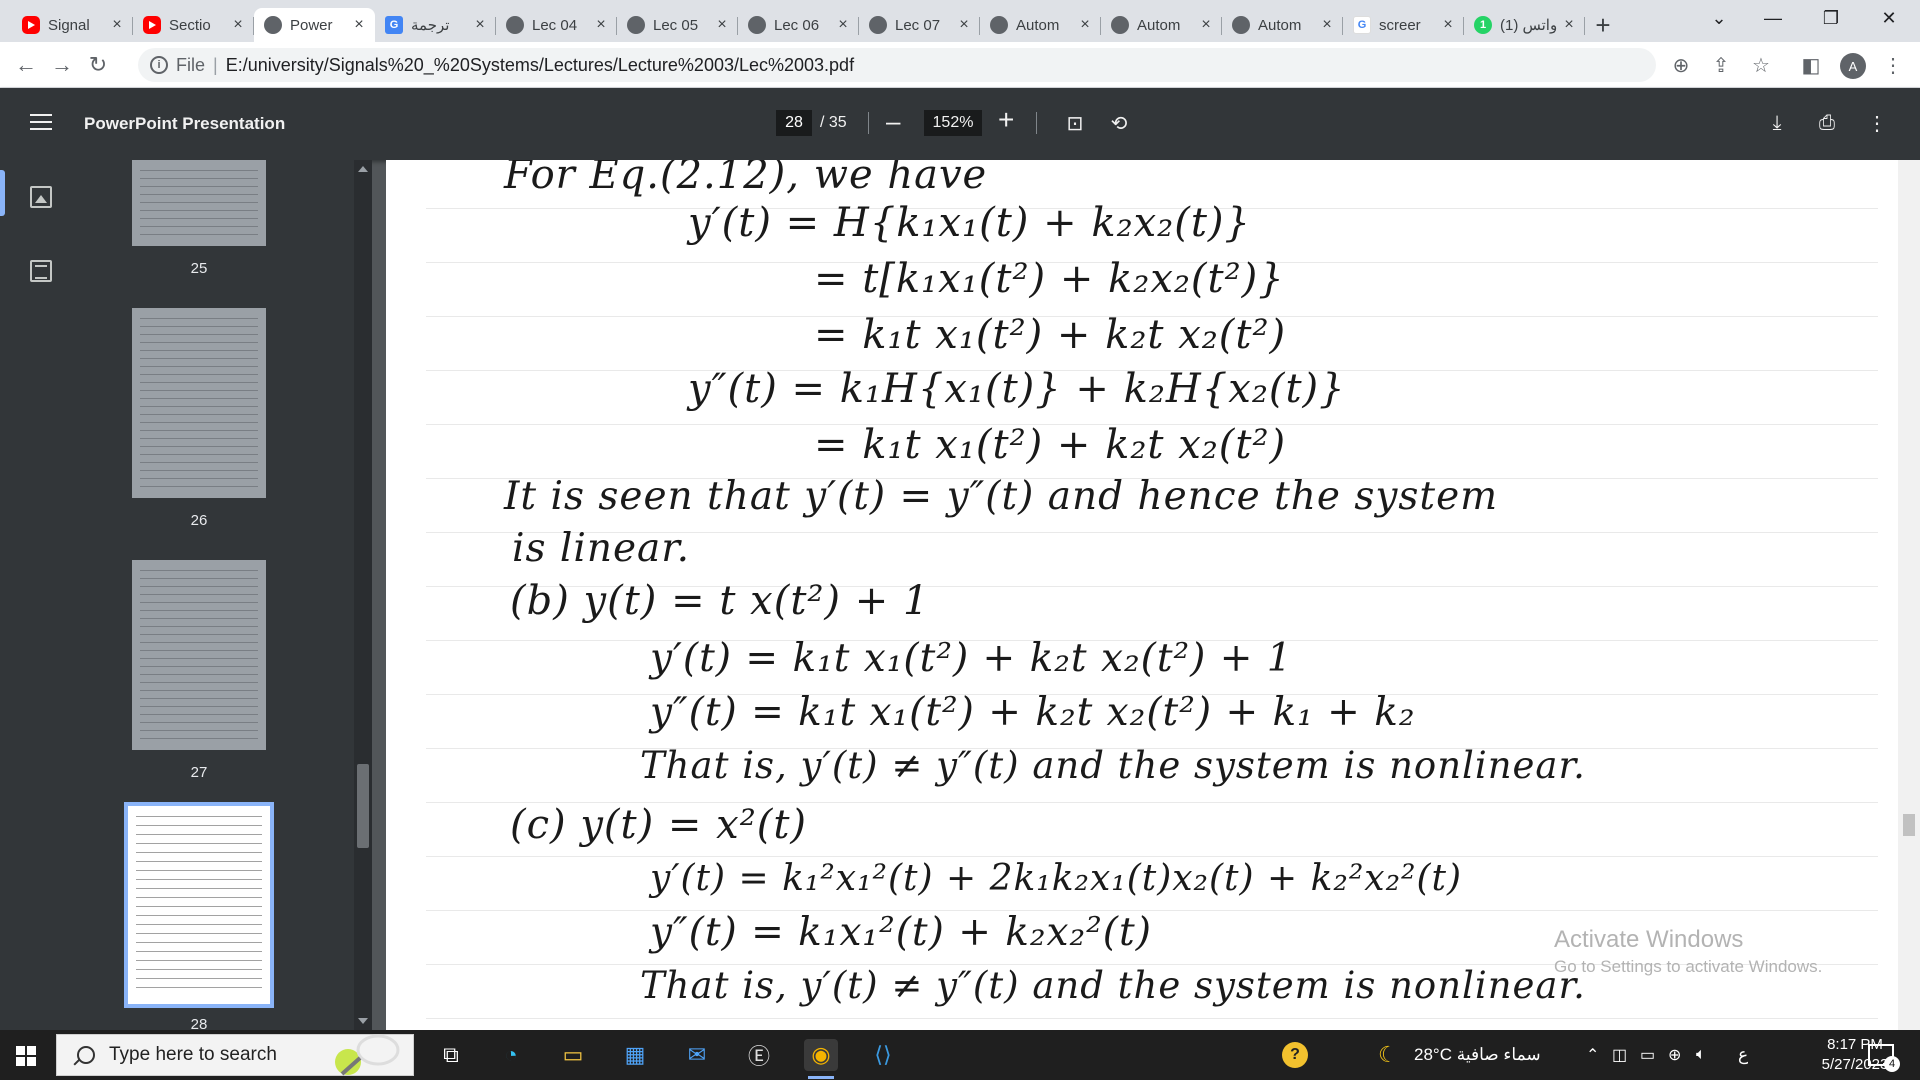 This screenshot has height=1080, width=1920. I want to click on tab-search-chevron-icon: ⌄, so click(1719, 18).